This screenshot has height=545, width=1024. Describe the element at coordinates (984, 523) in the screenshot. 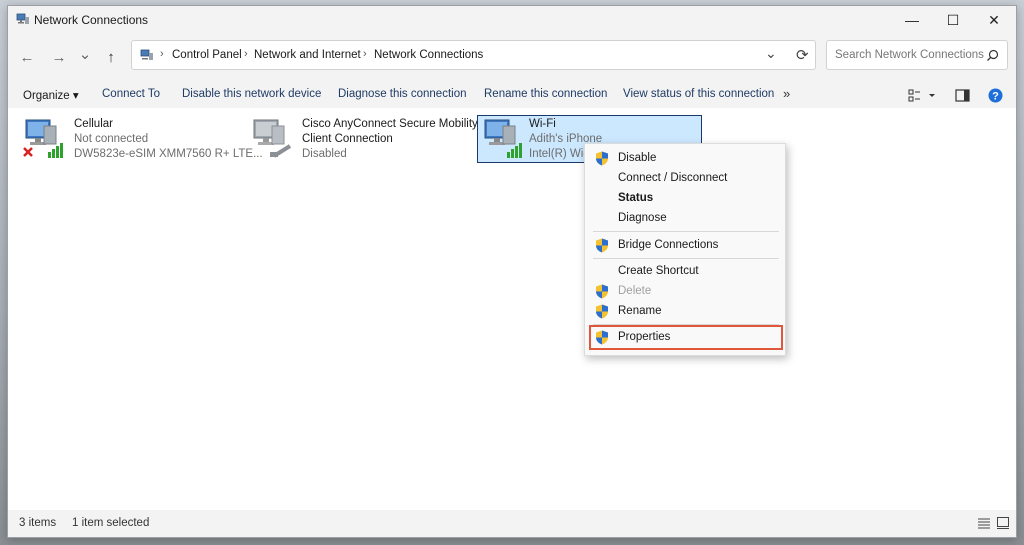

I see `details-view-icon` at that location.